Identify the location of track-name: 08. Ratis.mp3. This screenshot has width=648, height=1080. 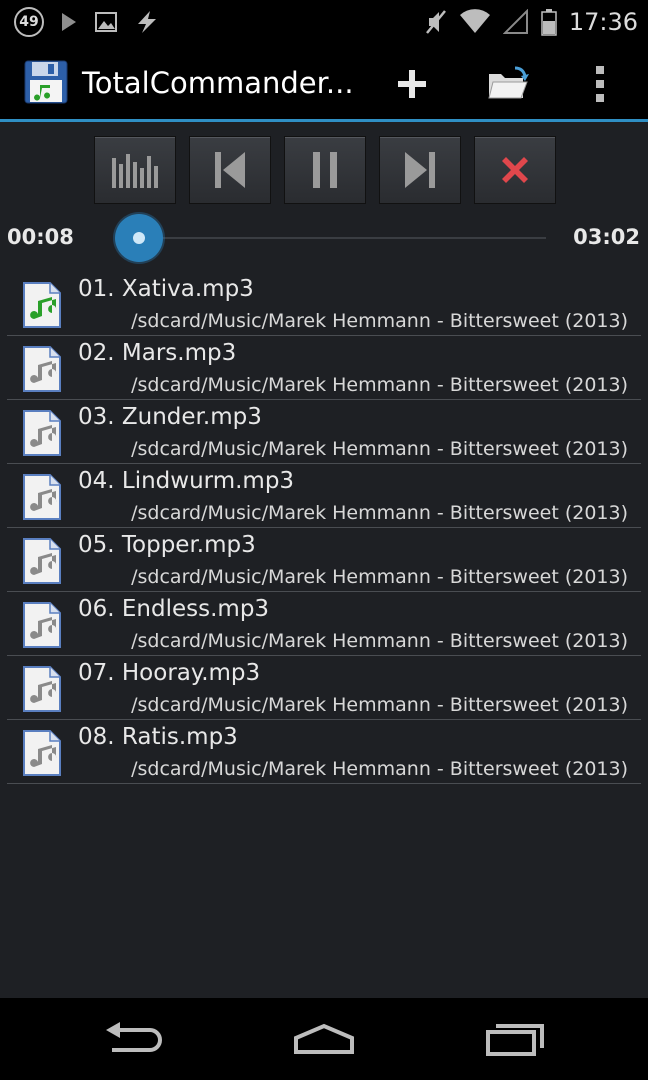
(158, 737).